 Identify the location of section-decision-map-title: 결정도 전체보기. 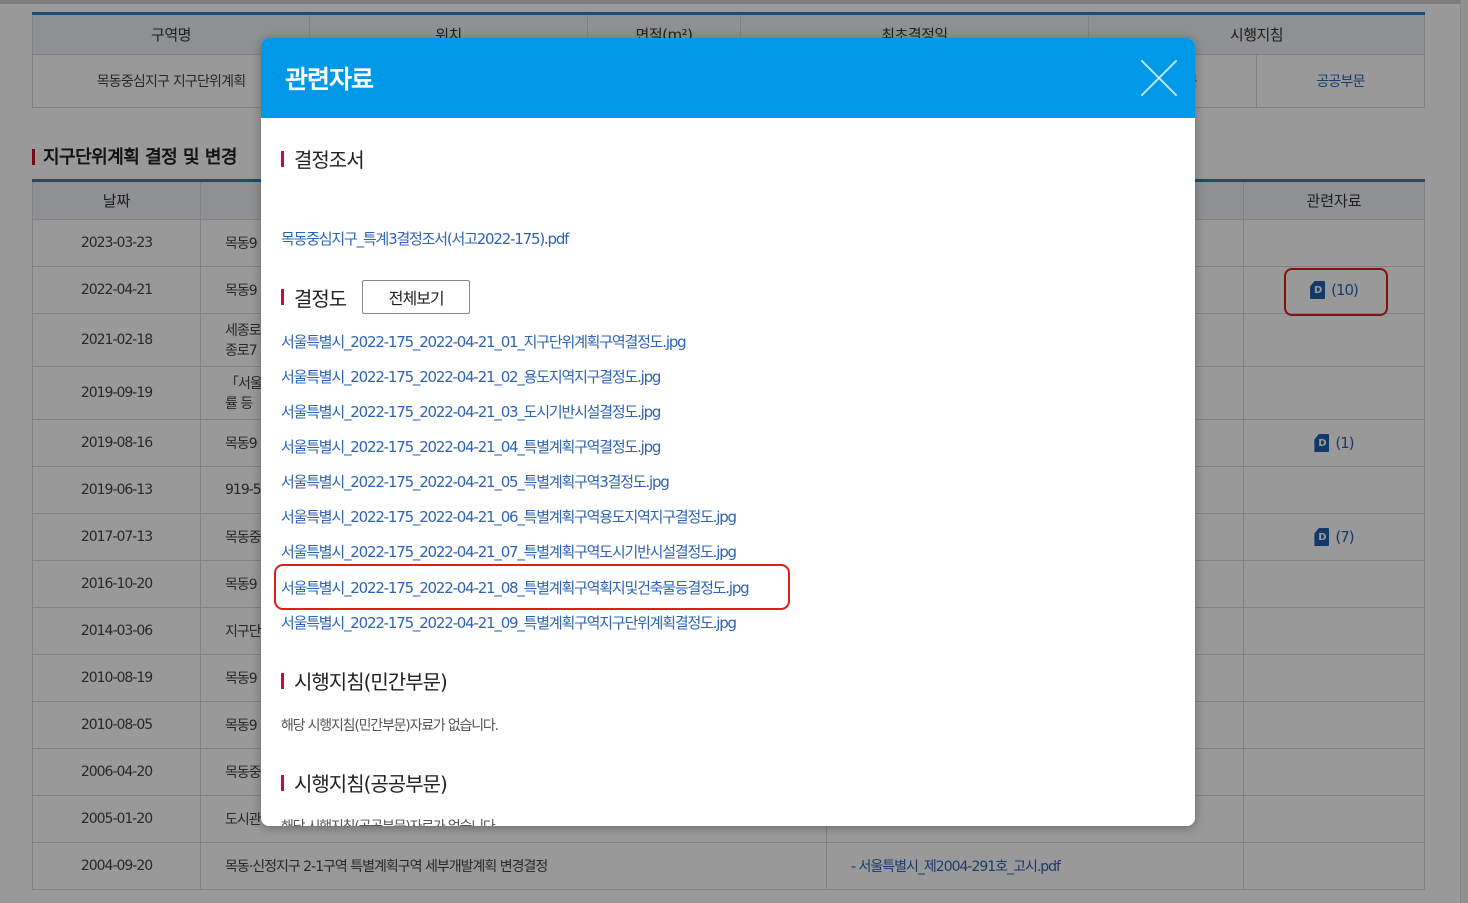
(376, 297).